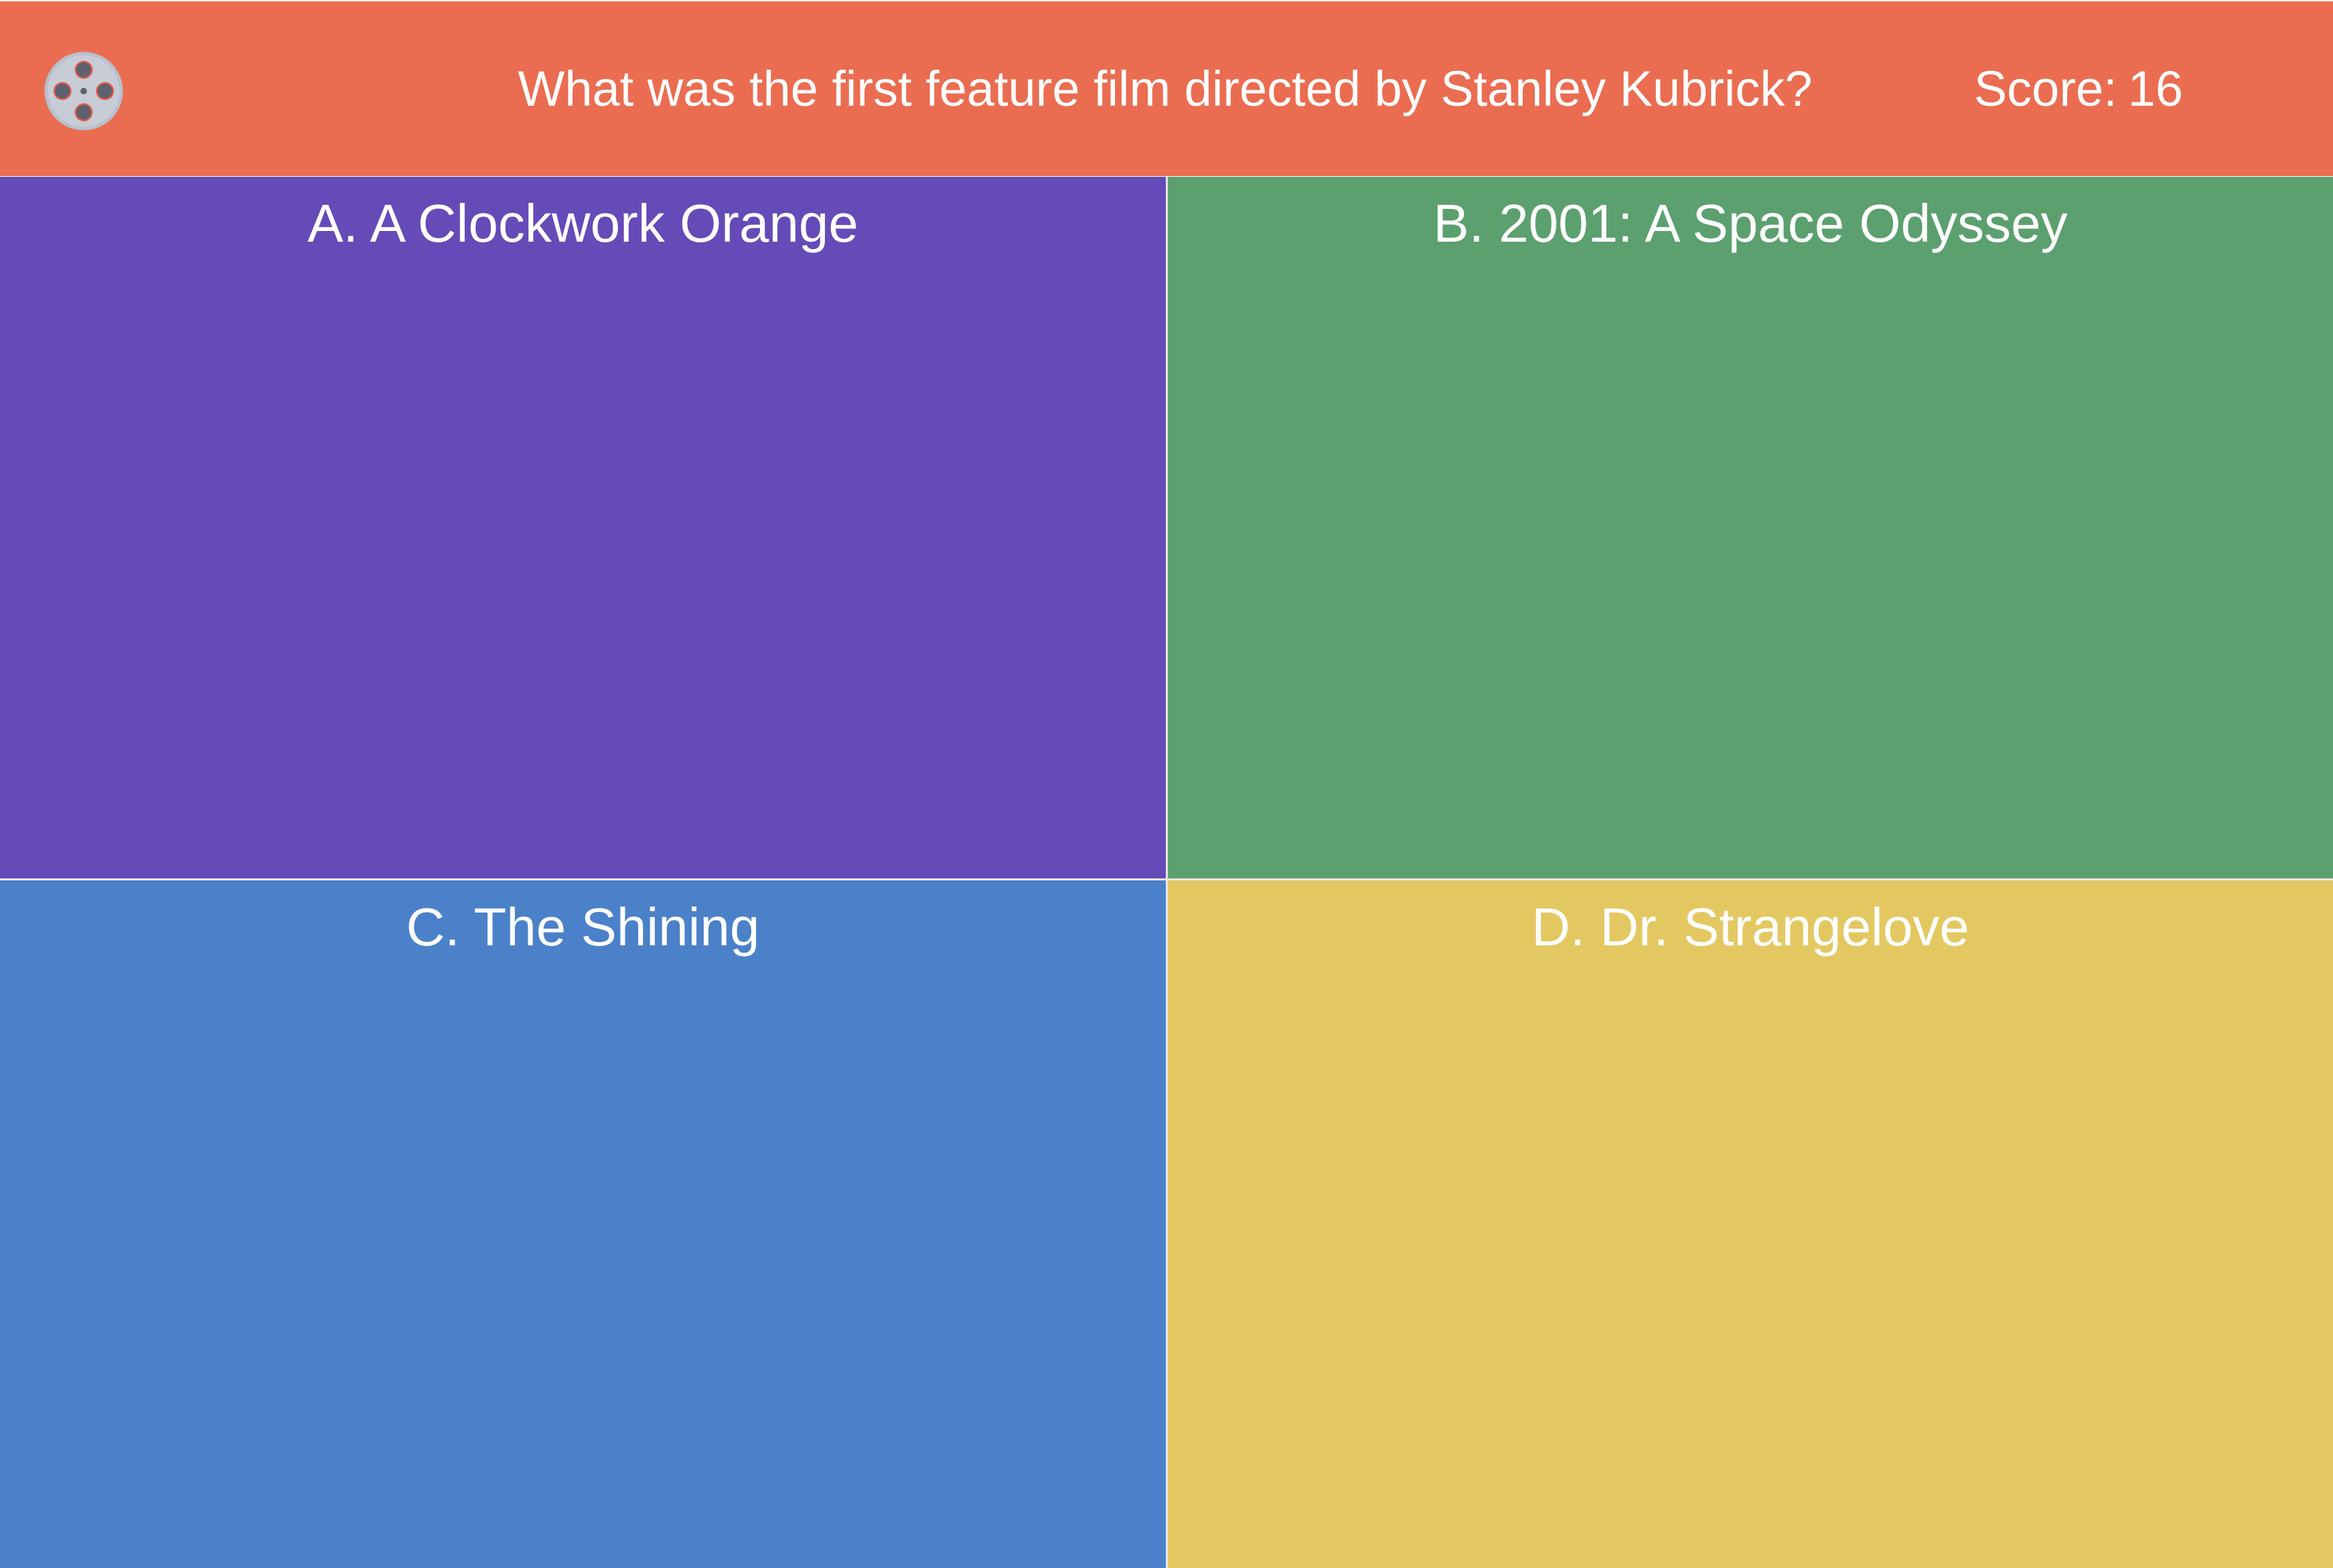  I want to click on score-display: Score: 16, so click(2062, 88).